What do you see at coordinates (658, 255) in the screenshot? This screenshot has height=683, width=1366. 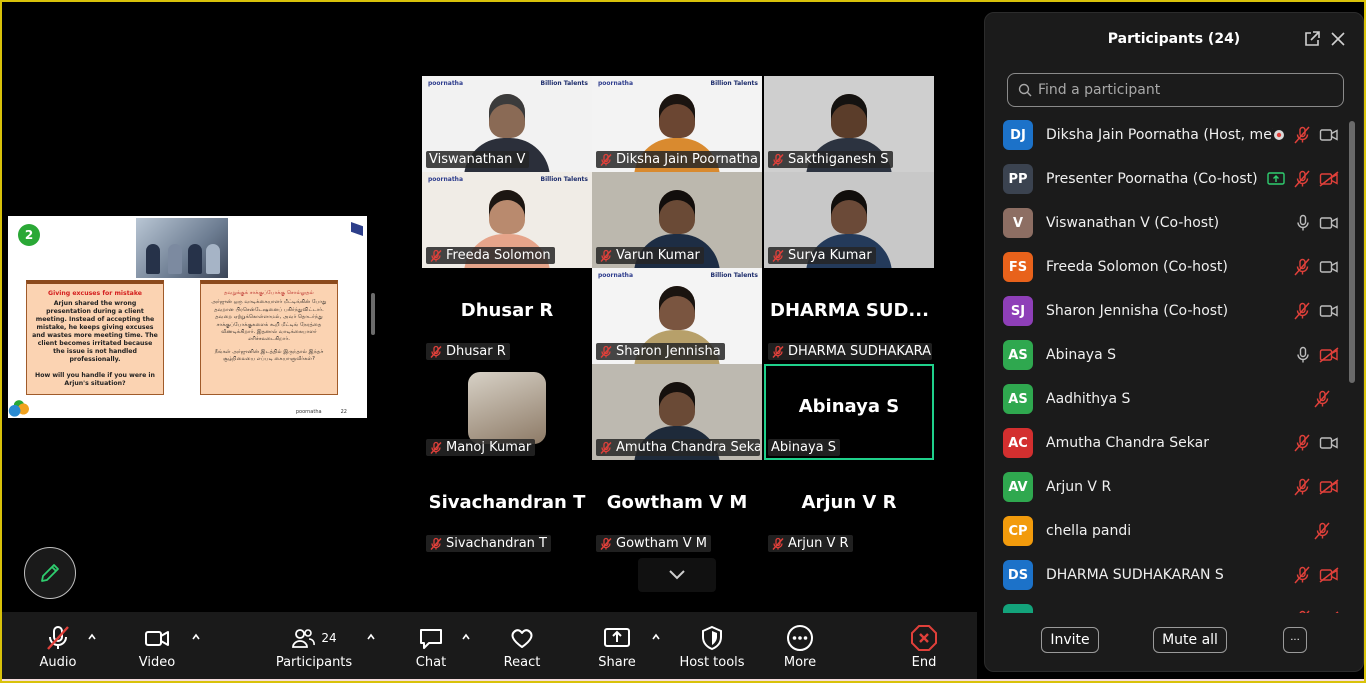 I see `tile-name: Varun Kumar` at bounding box center [658, 255].